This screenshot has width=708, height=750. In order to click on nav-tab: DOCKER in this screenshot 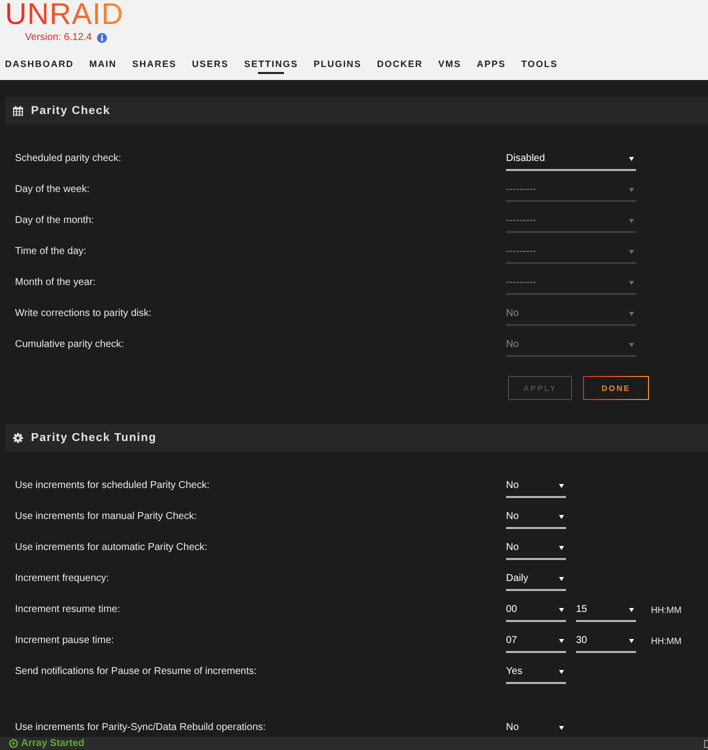, I will do `click(399, 66)`.